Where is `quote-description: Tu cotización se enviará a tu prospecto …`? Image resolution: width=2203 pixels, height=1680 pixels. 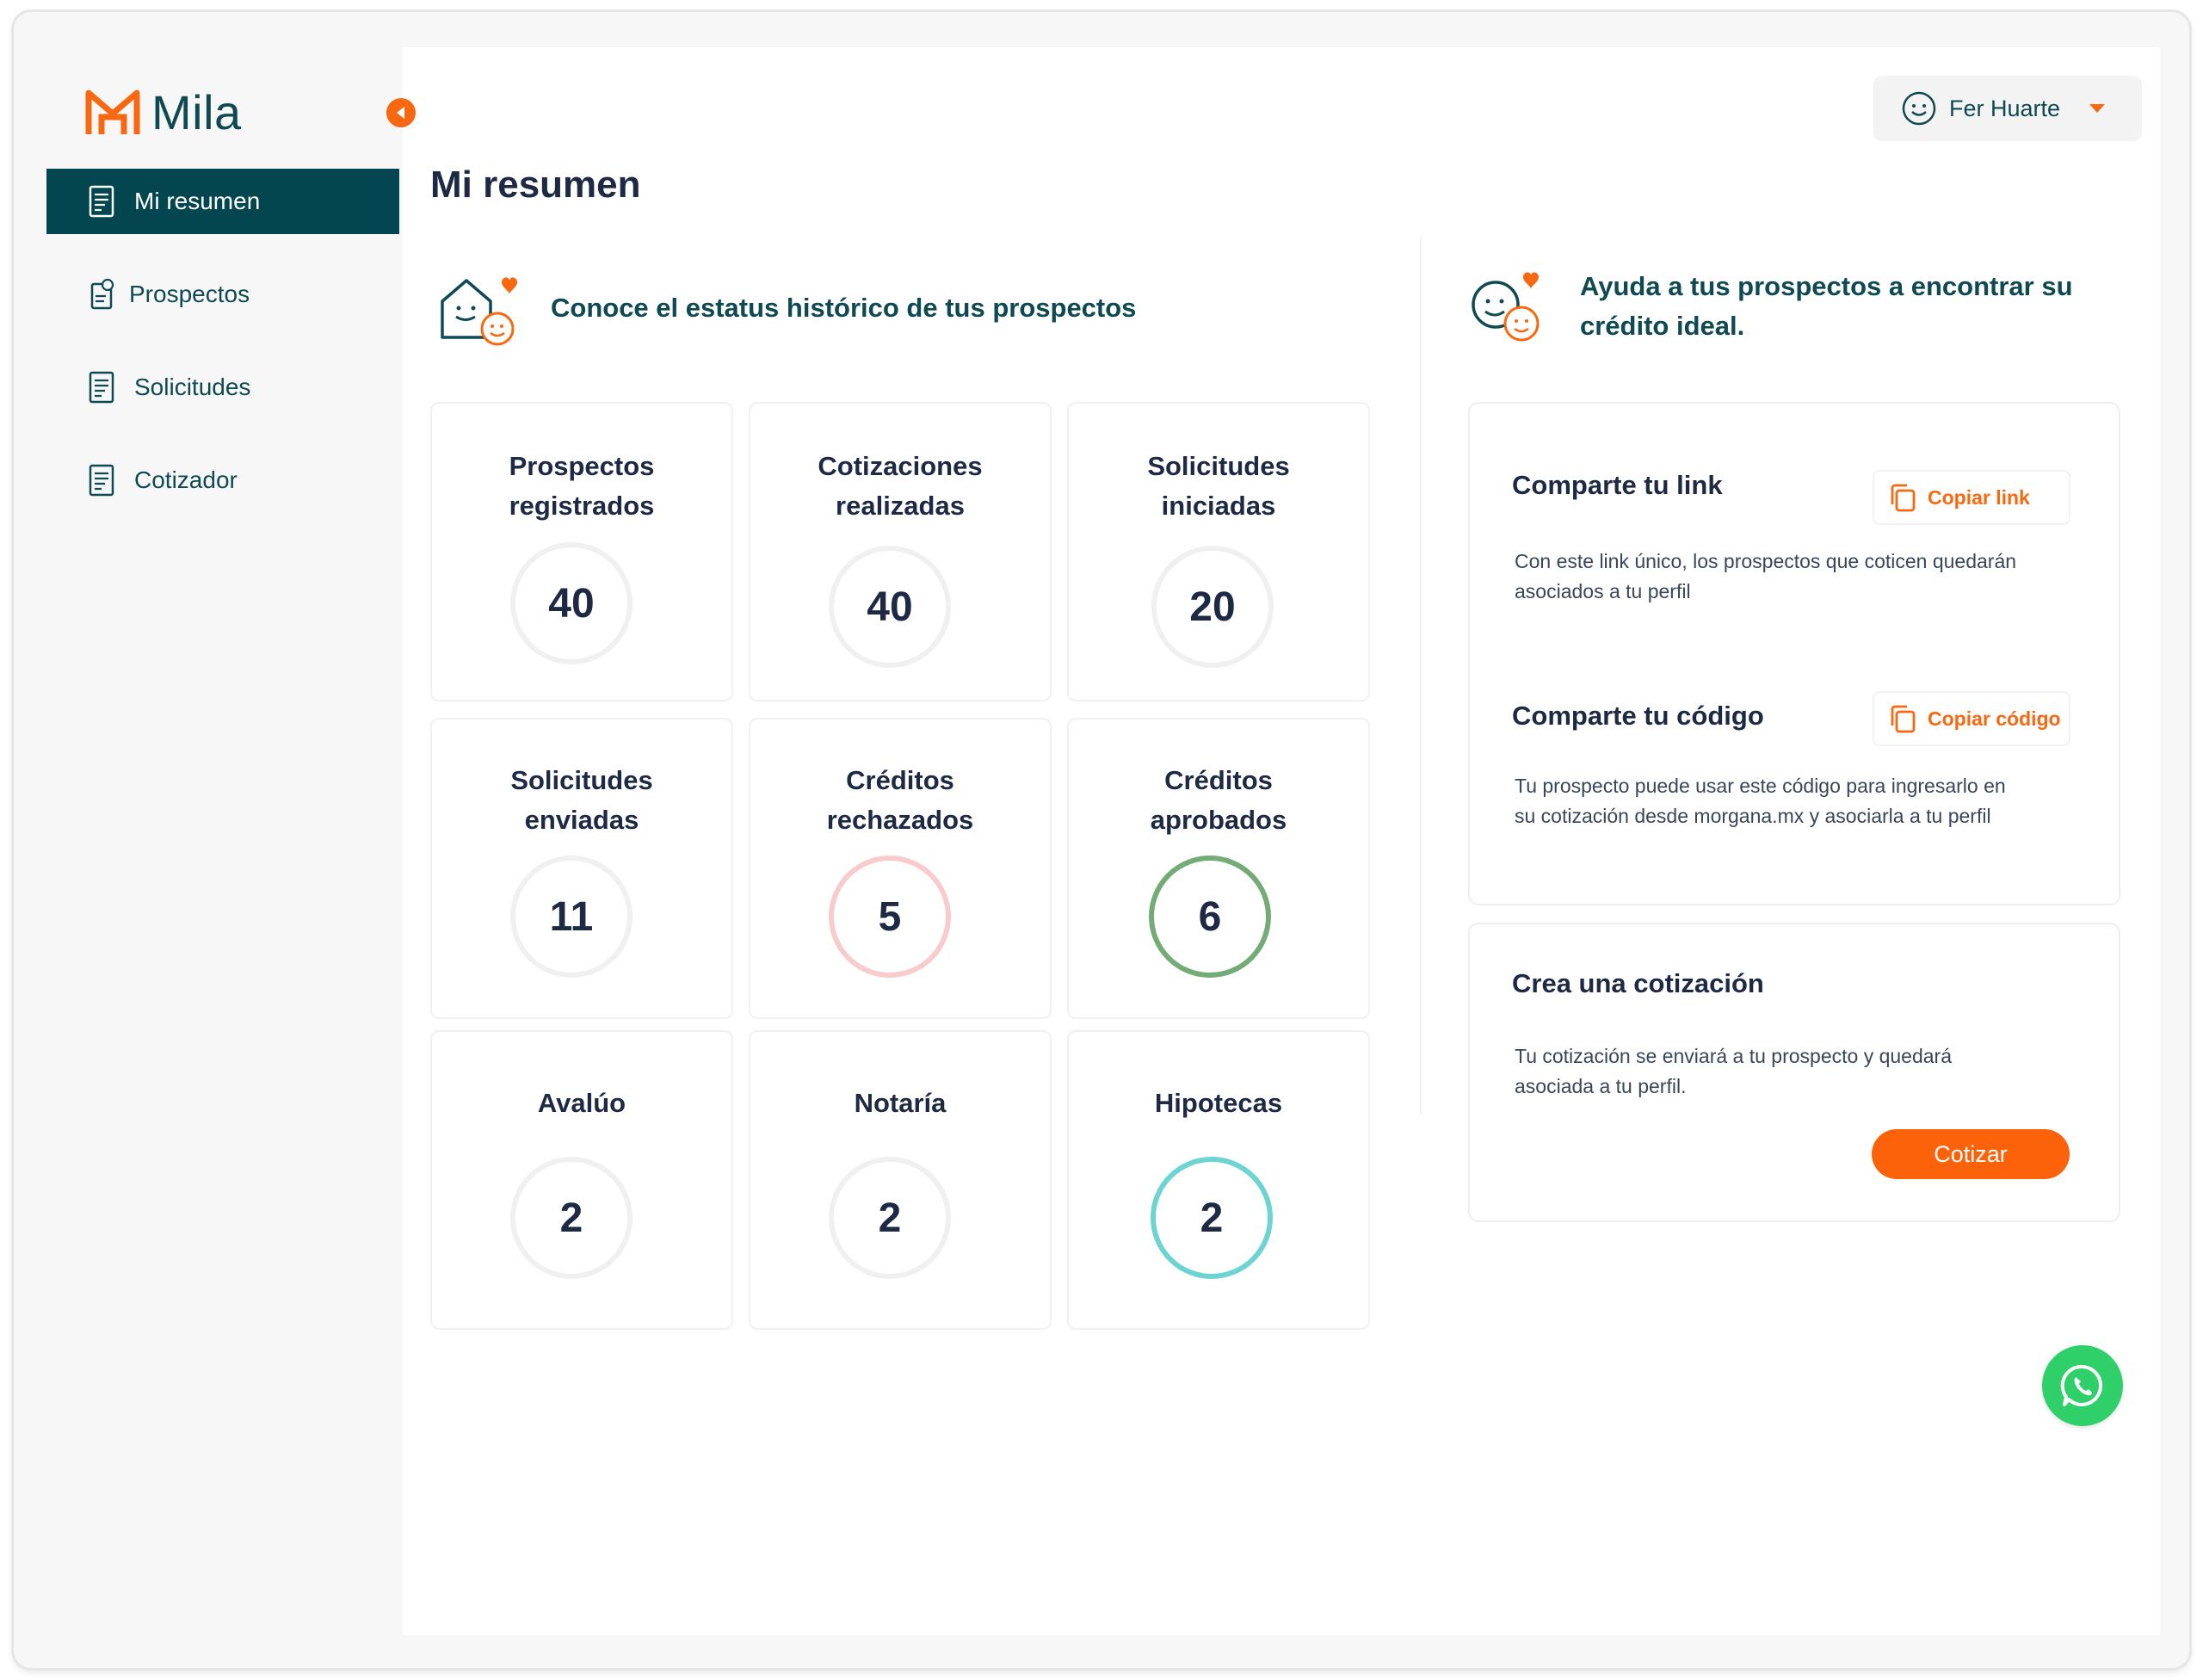 quote-description: Tu cotización se enviará a tu prospecto … is located at coordinates (1734, 1071).